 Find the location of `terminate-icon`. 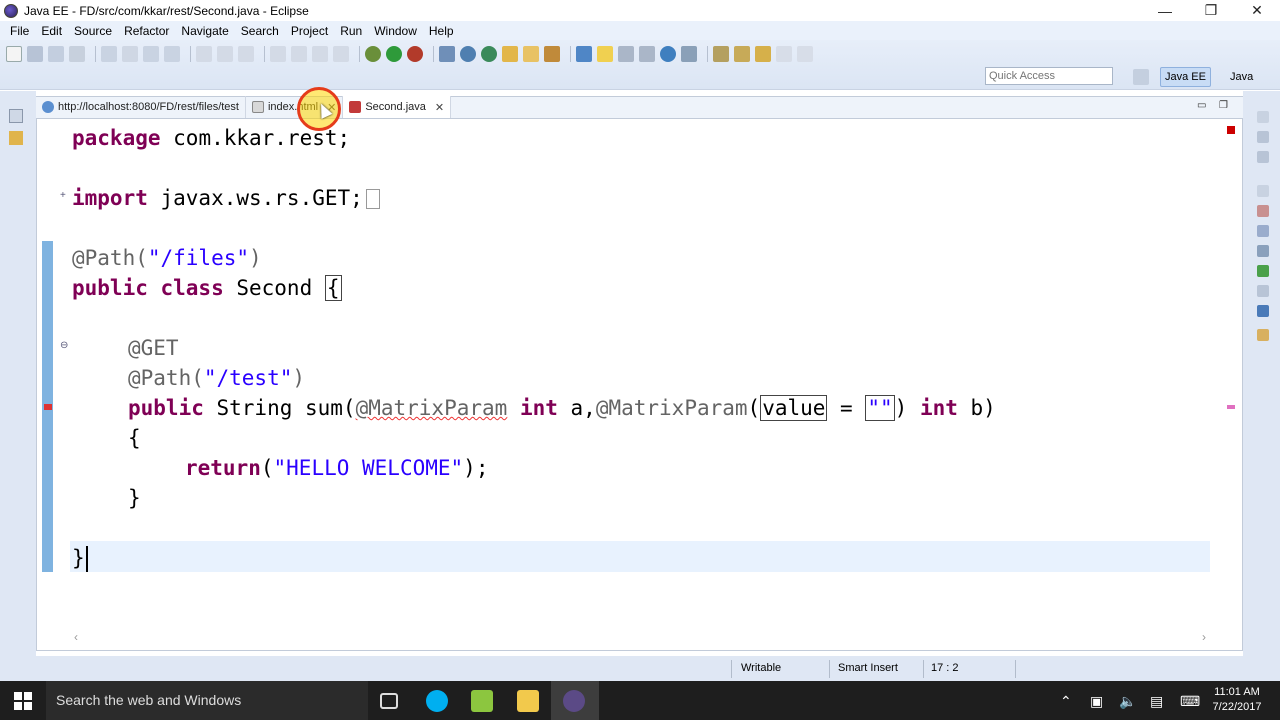

terminate-icon is located at coordinates (320, 54).